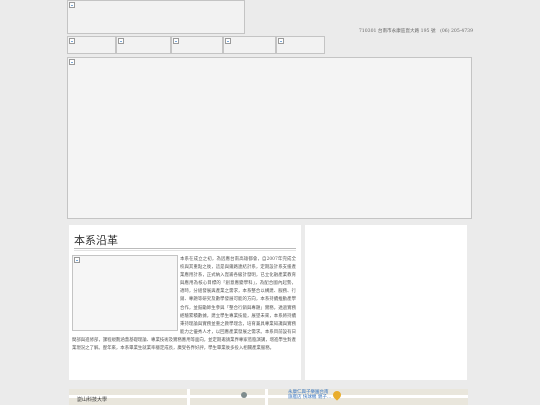 Image resolution: width=540 pixels, height=405 pixels. I want to click on title-divider-secondary, so click(185, 250).